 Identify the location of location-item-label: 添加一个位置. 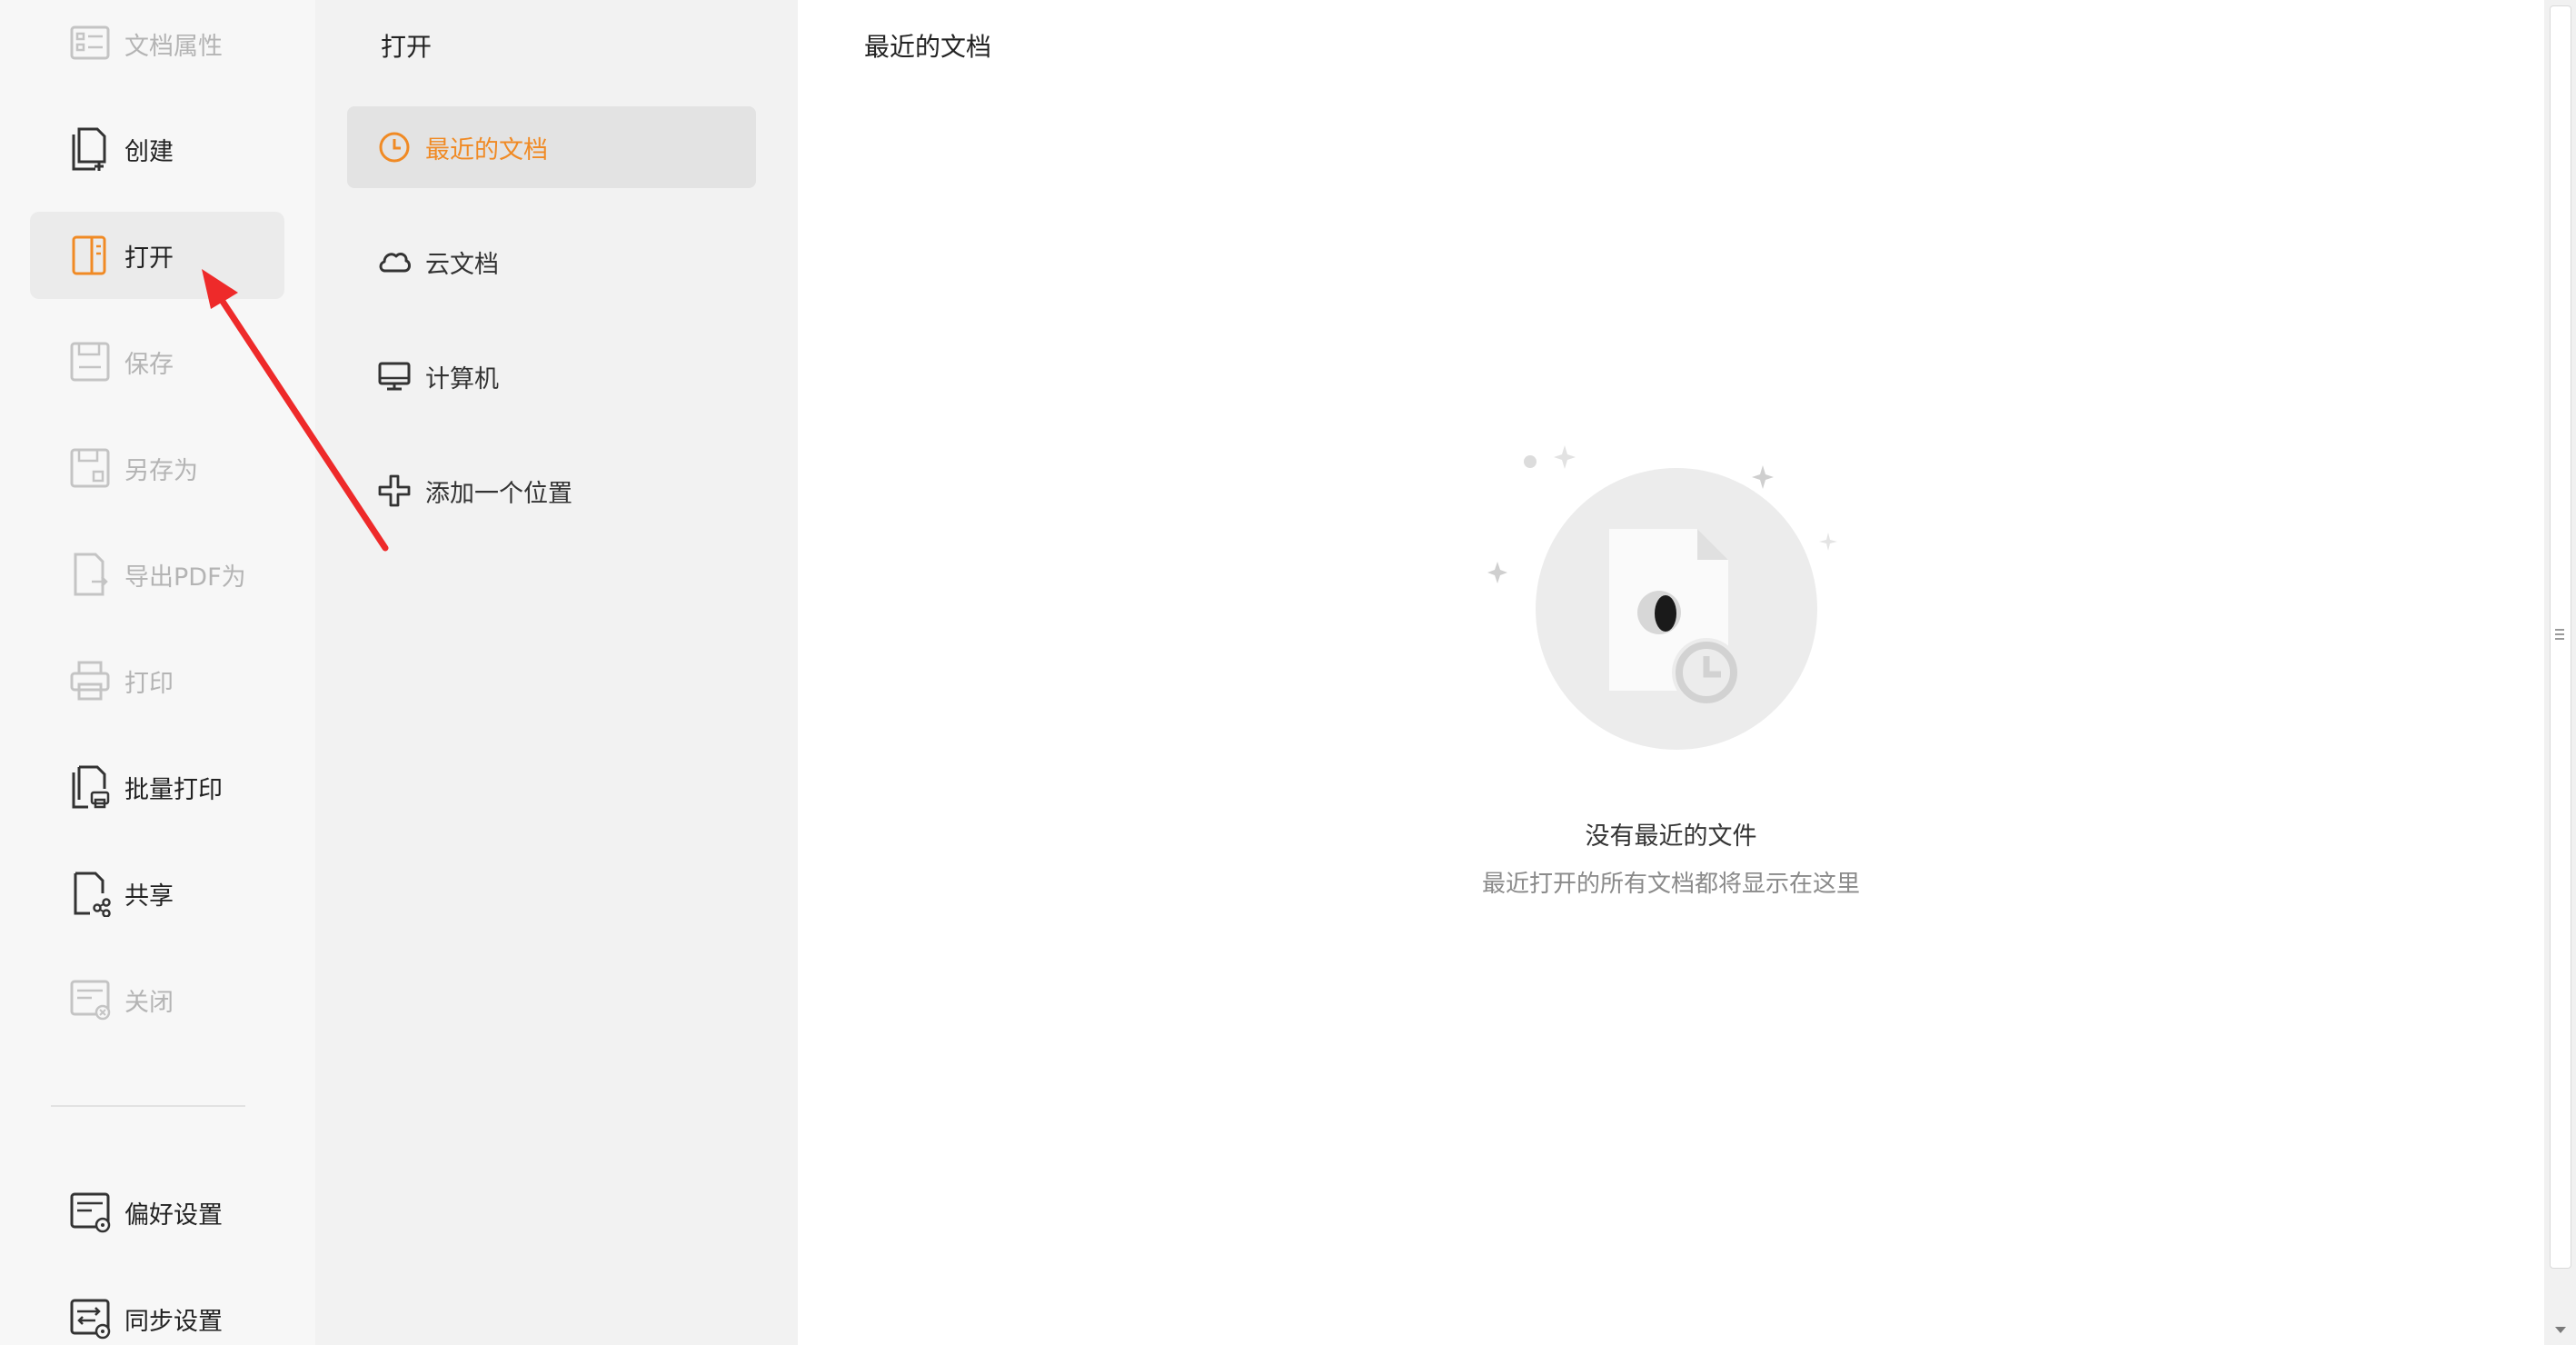
(498, 493).